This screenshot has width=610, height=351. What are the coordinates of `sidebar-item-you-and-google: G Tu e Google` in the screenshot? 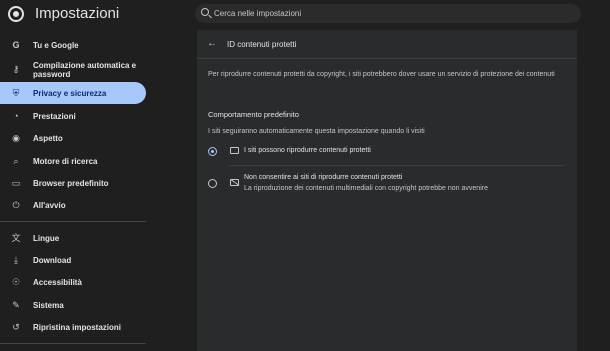 It's located at (73, 45).